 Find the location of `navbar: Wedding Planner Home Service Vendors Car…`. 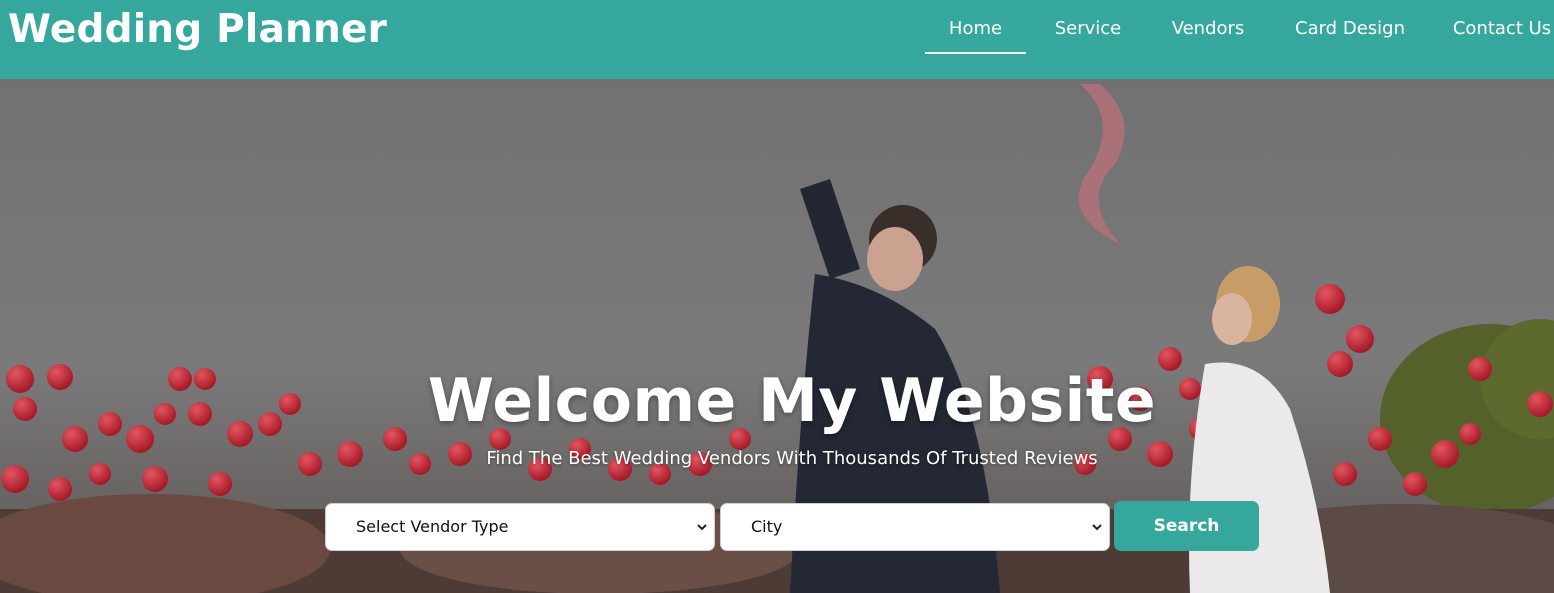

navbar: Wedding Planner Home Service Vendors Car… is located at coordinates (777, 39).